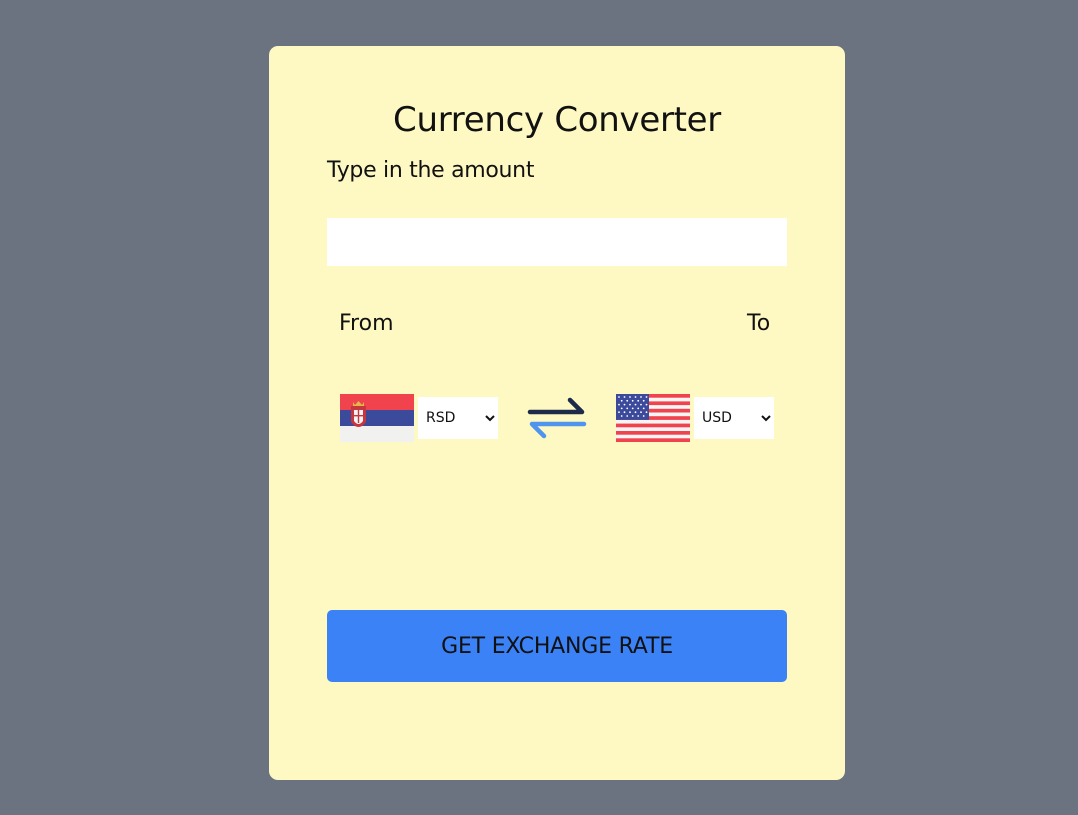 This screenshot has height=815, width=1078. Describe the element at coordinates (557, 646) in the screenshot. I see `get-exchange-rate-button: GET EXCHANGE RATE` at that location.